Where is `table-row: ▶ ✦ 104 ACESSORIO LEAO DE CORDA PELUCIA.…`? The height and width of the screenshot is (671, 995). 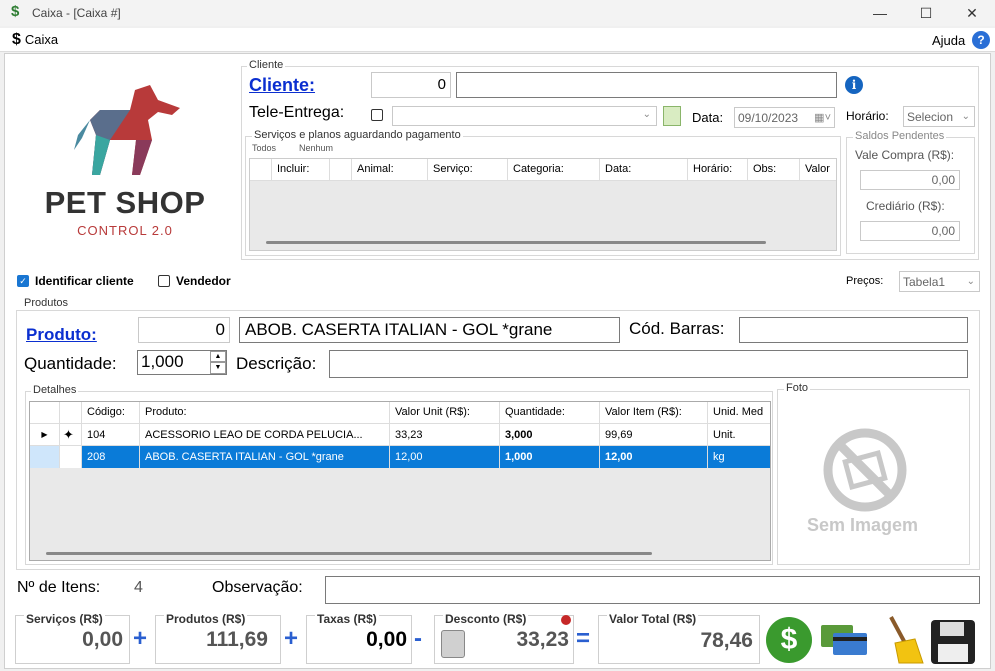
table-row: ▶ ✦ 104 ACESSORIO LEAO DE CORDA PELUCIA.… is located at coordinates (400, 435).